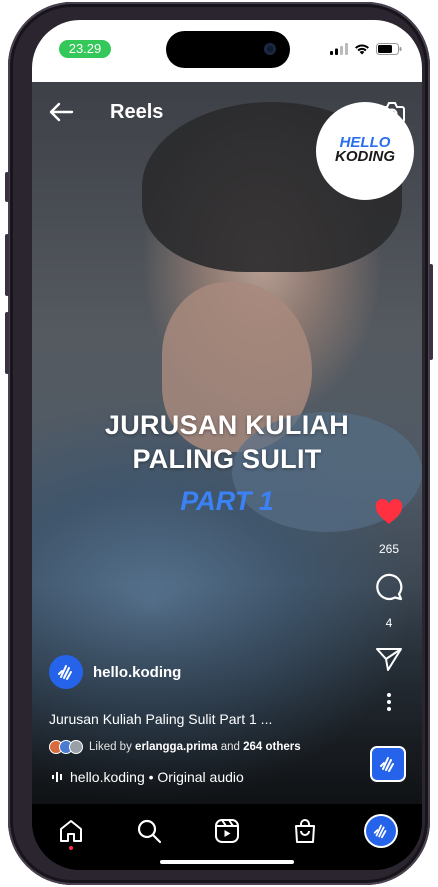 This screenshot has height=887, width=438. I want to click on headline-line2: PALING SULIT, so click(227, 459).